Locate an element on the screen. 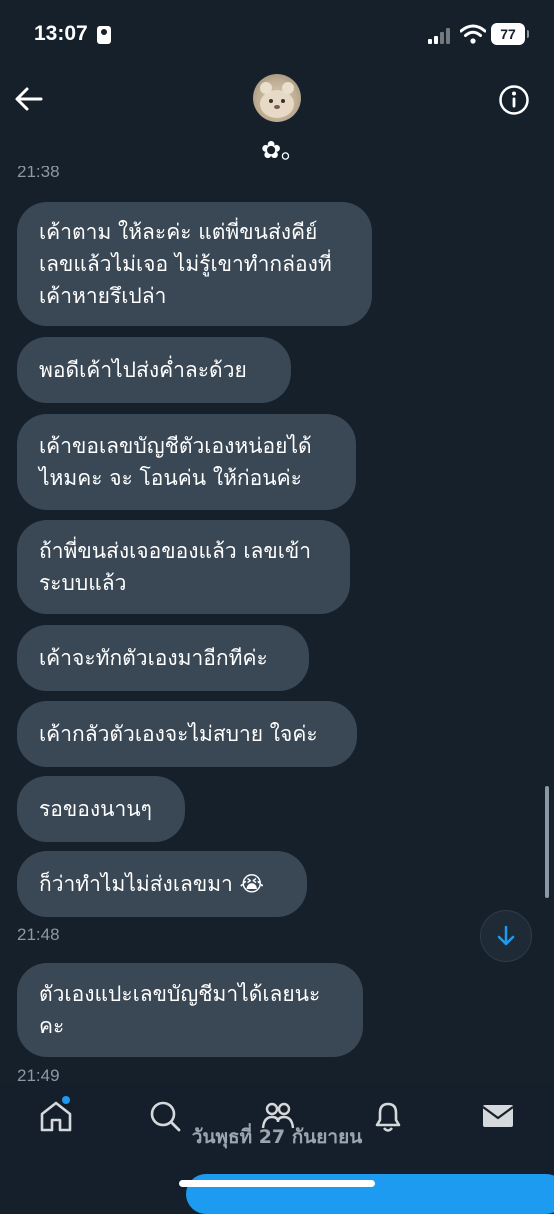  message-bubble: รอของนานๆ is located at coordinates (101, 809).